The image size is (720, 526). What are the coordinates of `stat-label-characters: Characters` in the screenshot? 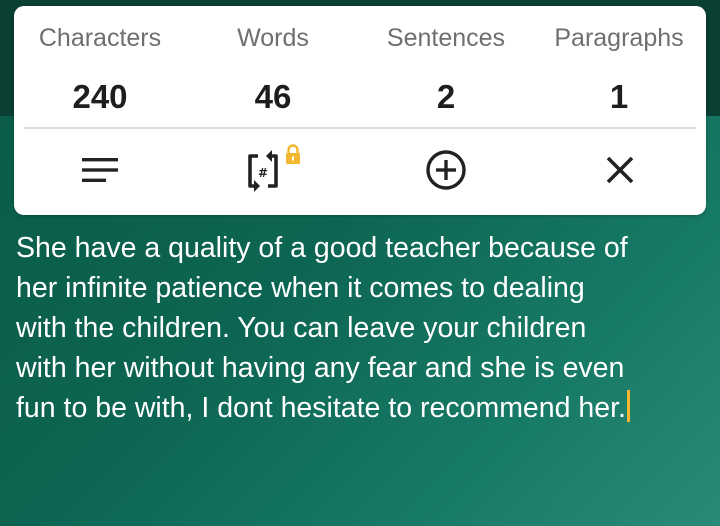 It's located at (100, 38).